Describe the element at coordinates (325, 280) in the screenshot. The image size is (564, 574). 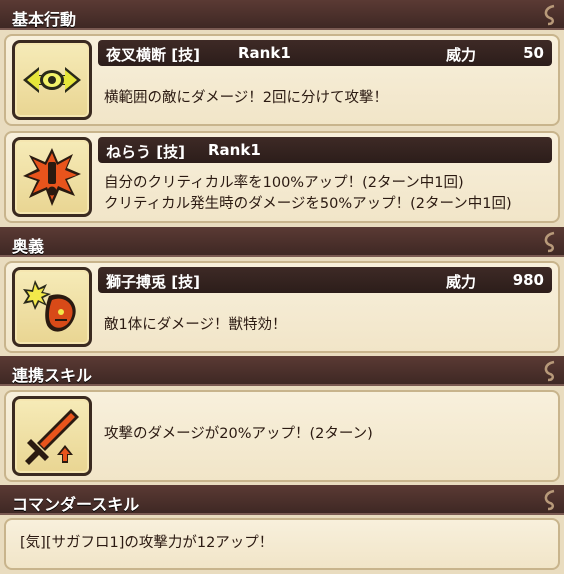
I see `skill-title-bar-3: 獅子搏兎 [技] 威力 980` at that location.